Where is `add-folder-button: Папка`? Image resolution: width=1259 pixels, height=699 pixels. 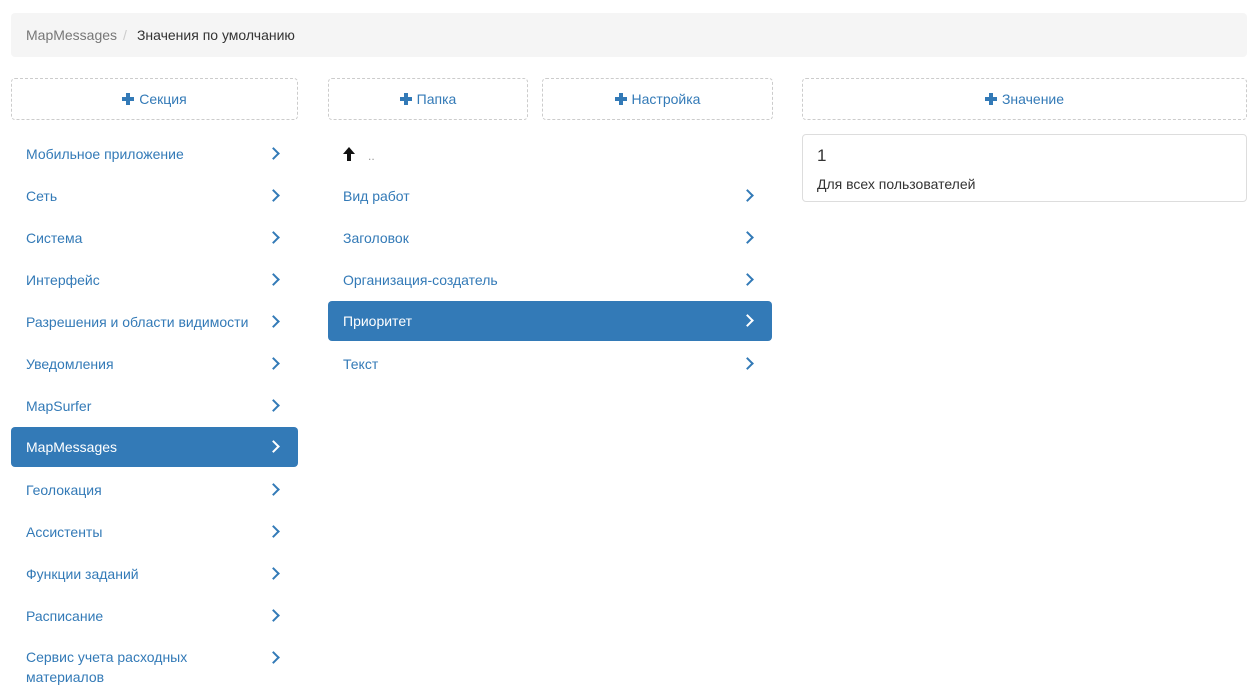 add-folder-button: Папка is located at coordinates (428, 99).